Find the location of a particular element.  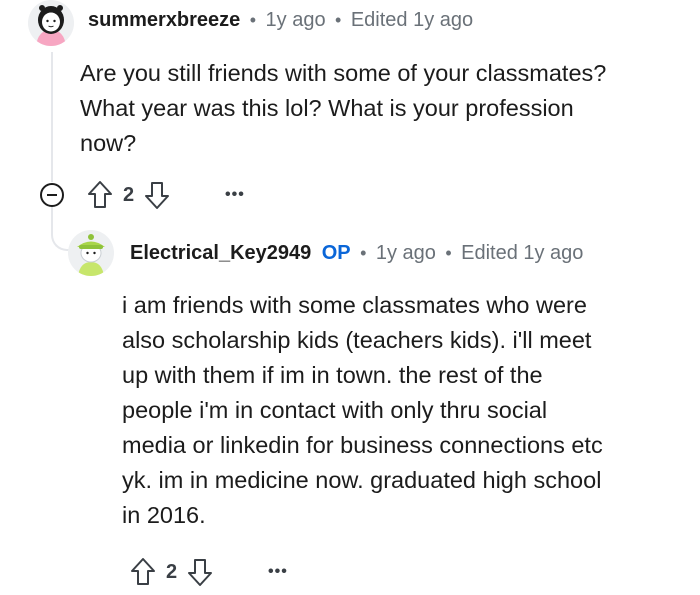

avatar-electrical-key is located at coordinates (91, 253).